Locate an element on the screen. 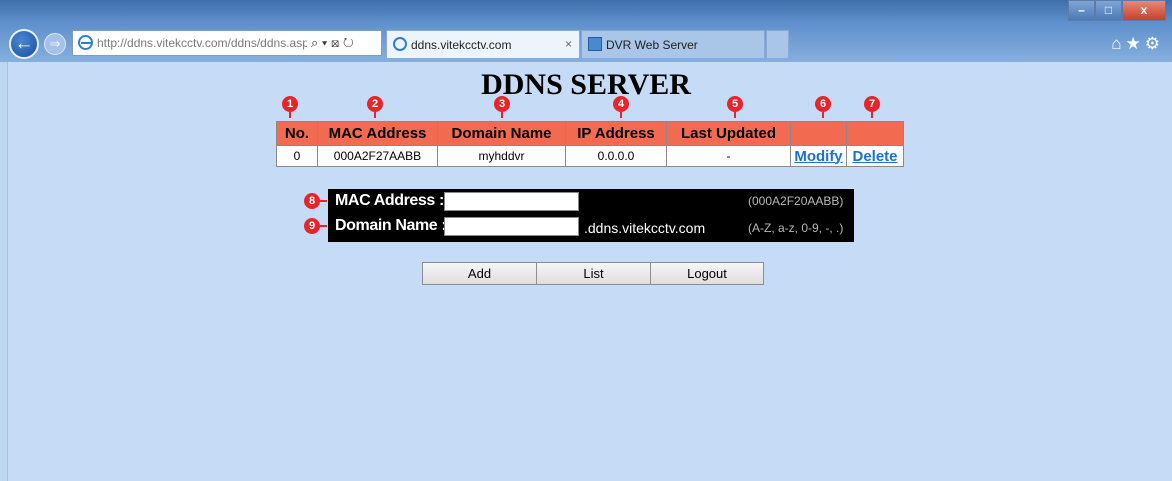 The image size is (1172, 481). mac-address-label: MAC Address : is located at coordinates (389, 200).